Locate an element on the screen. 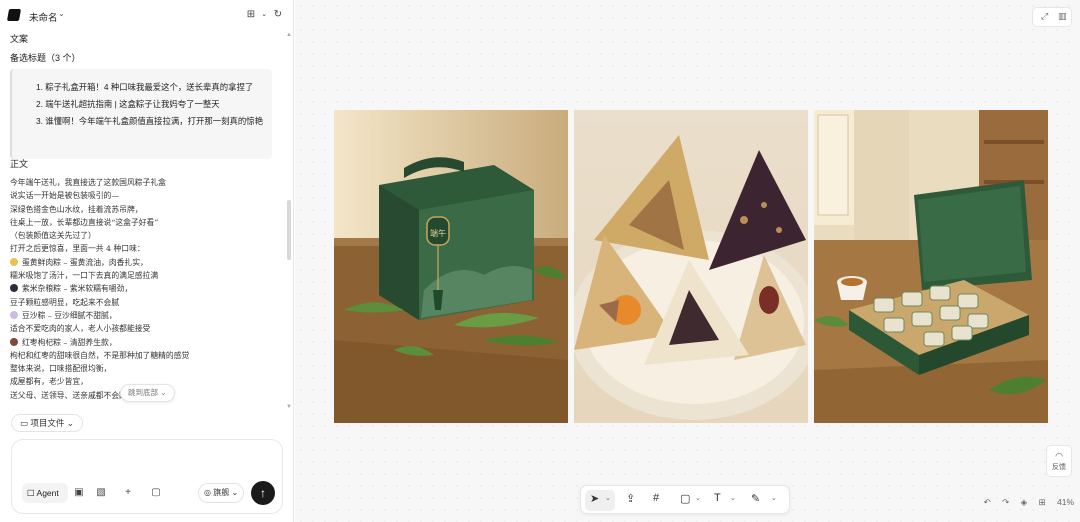  canvas-toolbar: ➤ ⌄ ⇪ # ▢ ⌄ T ⌄ ✎ ⌄ is located at coordinates (685, 499).